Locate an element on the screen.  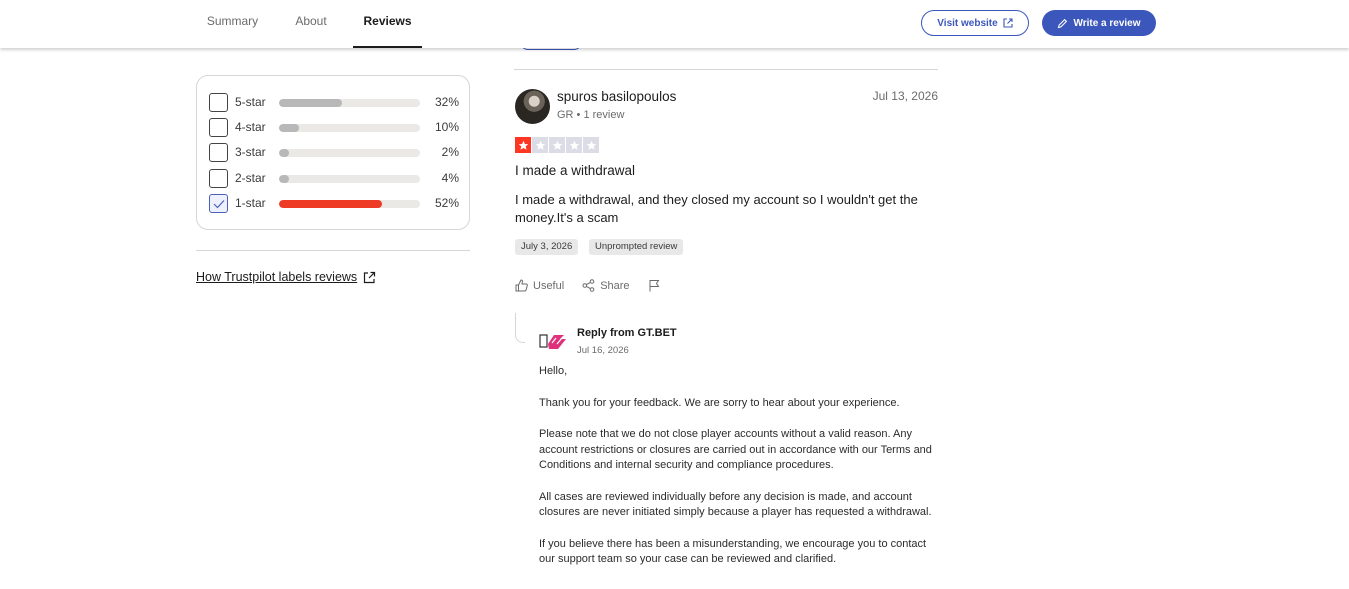
filter-label: 3-star is located at coordinates (250, 152).